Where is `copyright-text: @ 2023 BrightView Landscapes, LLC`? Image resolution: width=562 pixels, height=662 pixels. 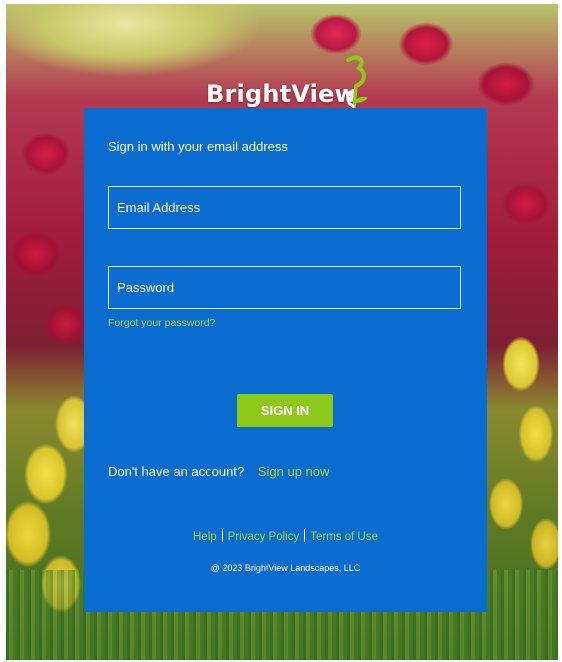 copyright-text: @ 2023 BrightView Landscapes, LLC is located at coordinates (285, 568).